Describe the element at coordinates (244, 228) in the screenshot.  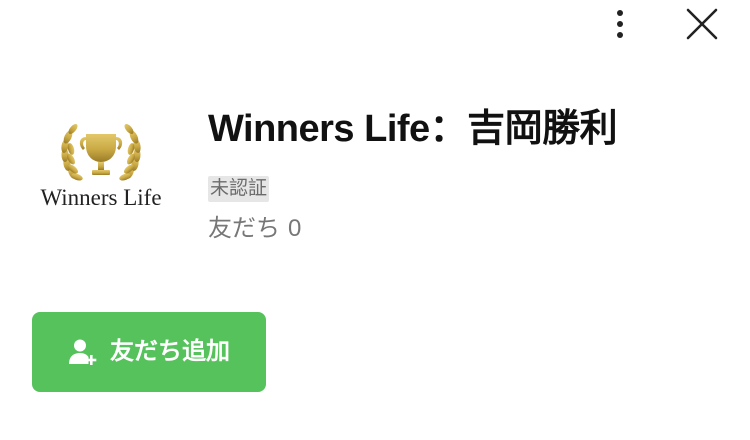
I see `friends-label: 友だち` at that location.